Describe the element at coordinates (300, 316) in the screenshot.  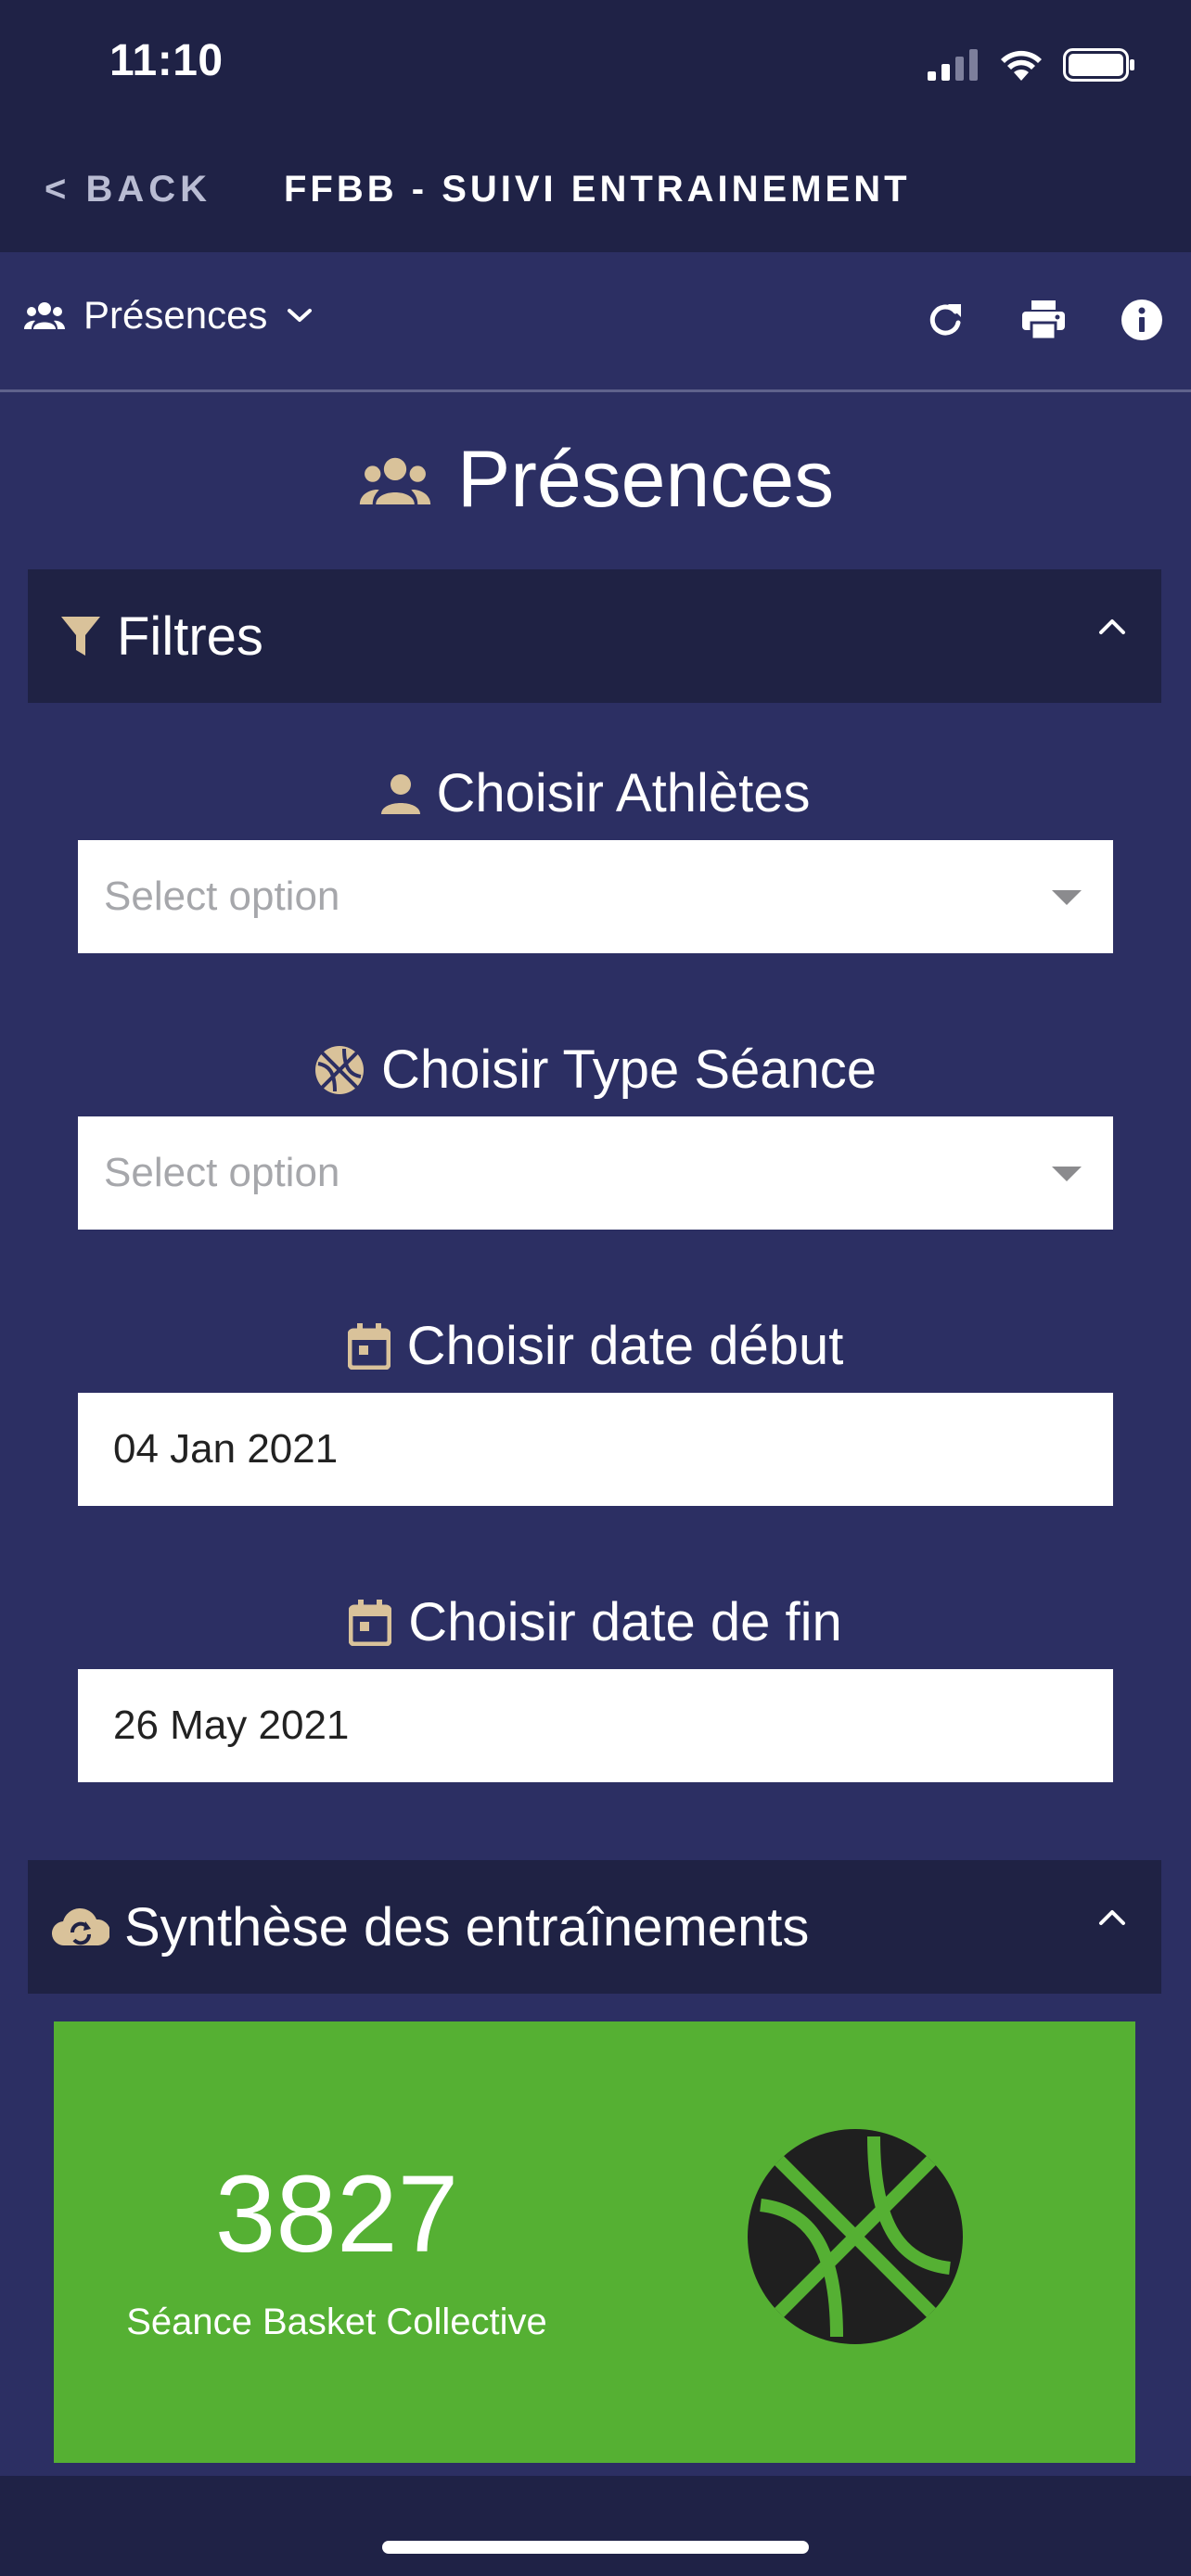
I see `chevron-down-icon` at that location.